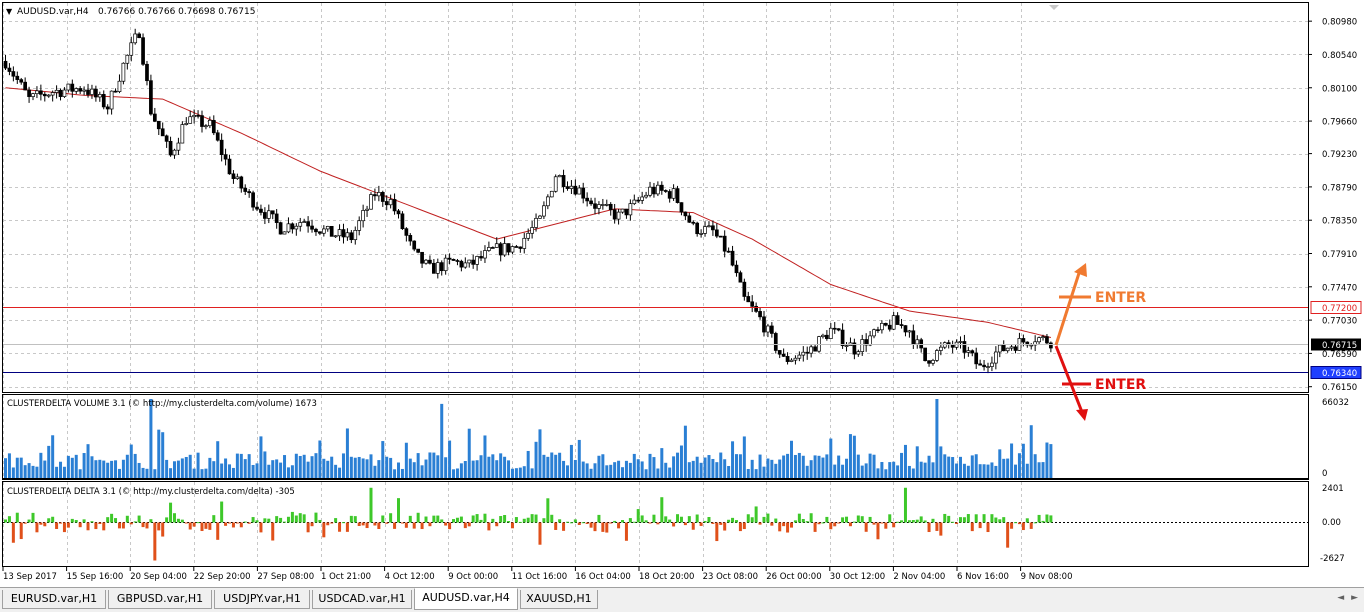  What do you see at coordinates (262, 599) in the screenshot?
I see `chart-tab: USDJPY.var,H1` at bounding box center [262, 599].